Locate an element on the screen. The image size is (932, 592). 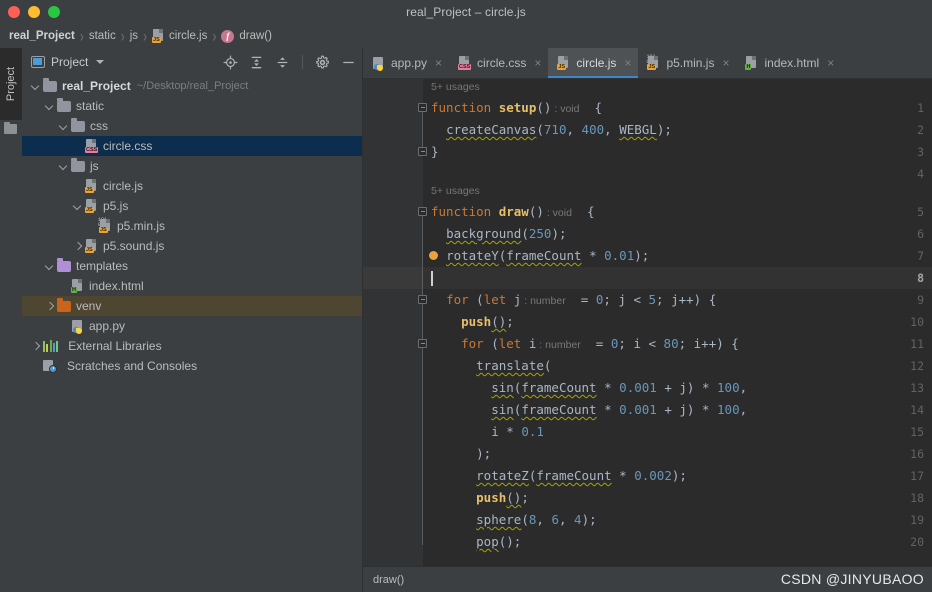
editor-tab-circlecss: CSS circle.css × is located at coordinates (498, 63).